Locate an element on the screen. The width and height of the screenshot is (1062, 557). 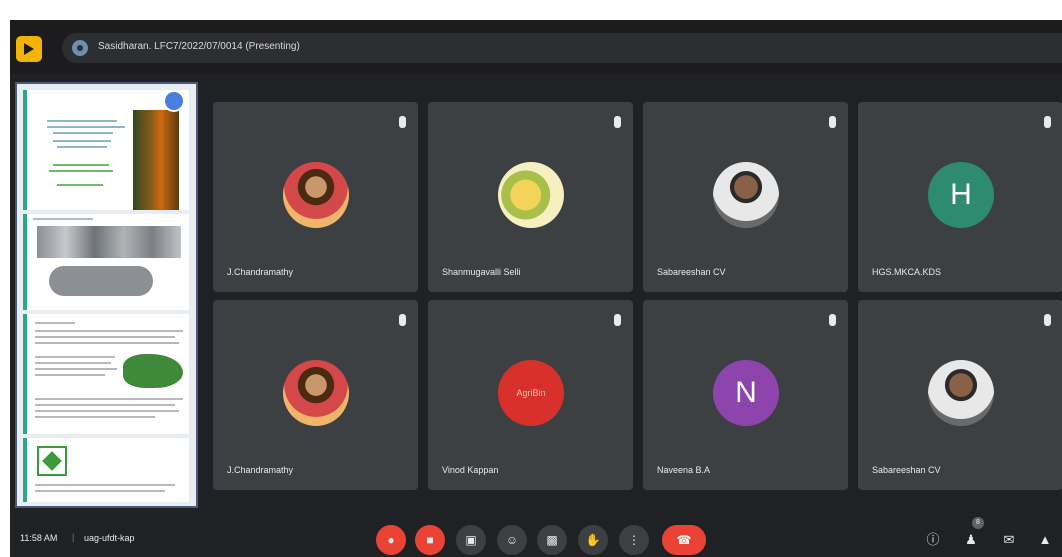
activities-button: ▲ is located at coordinates (1045, 540).